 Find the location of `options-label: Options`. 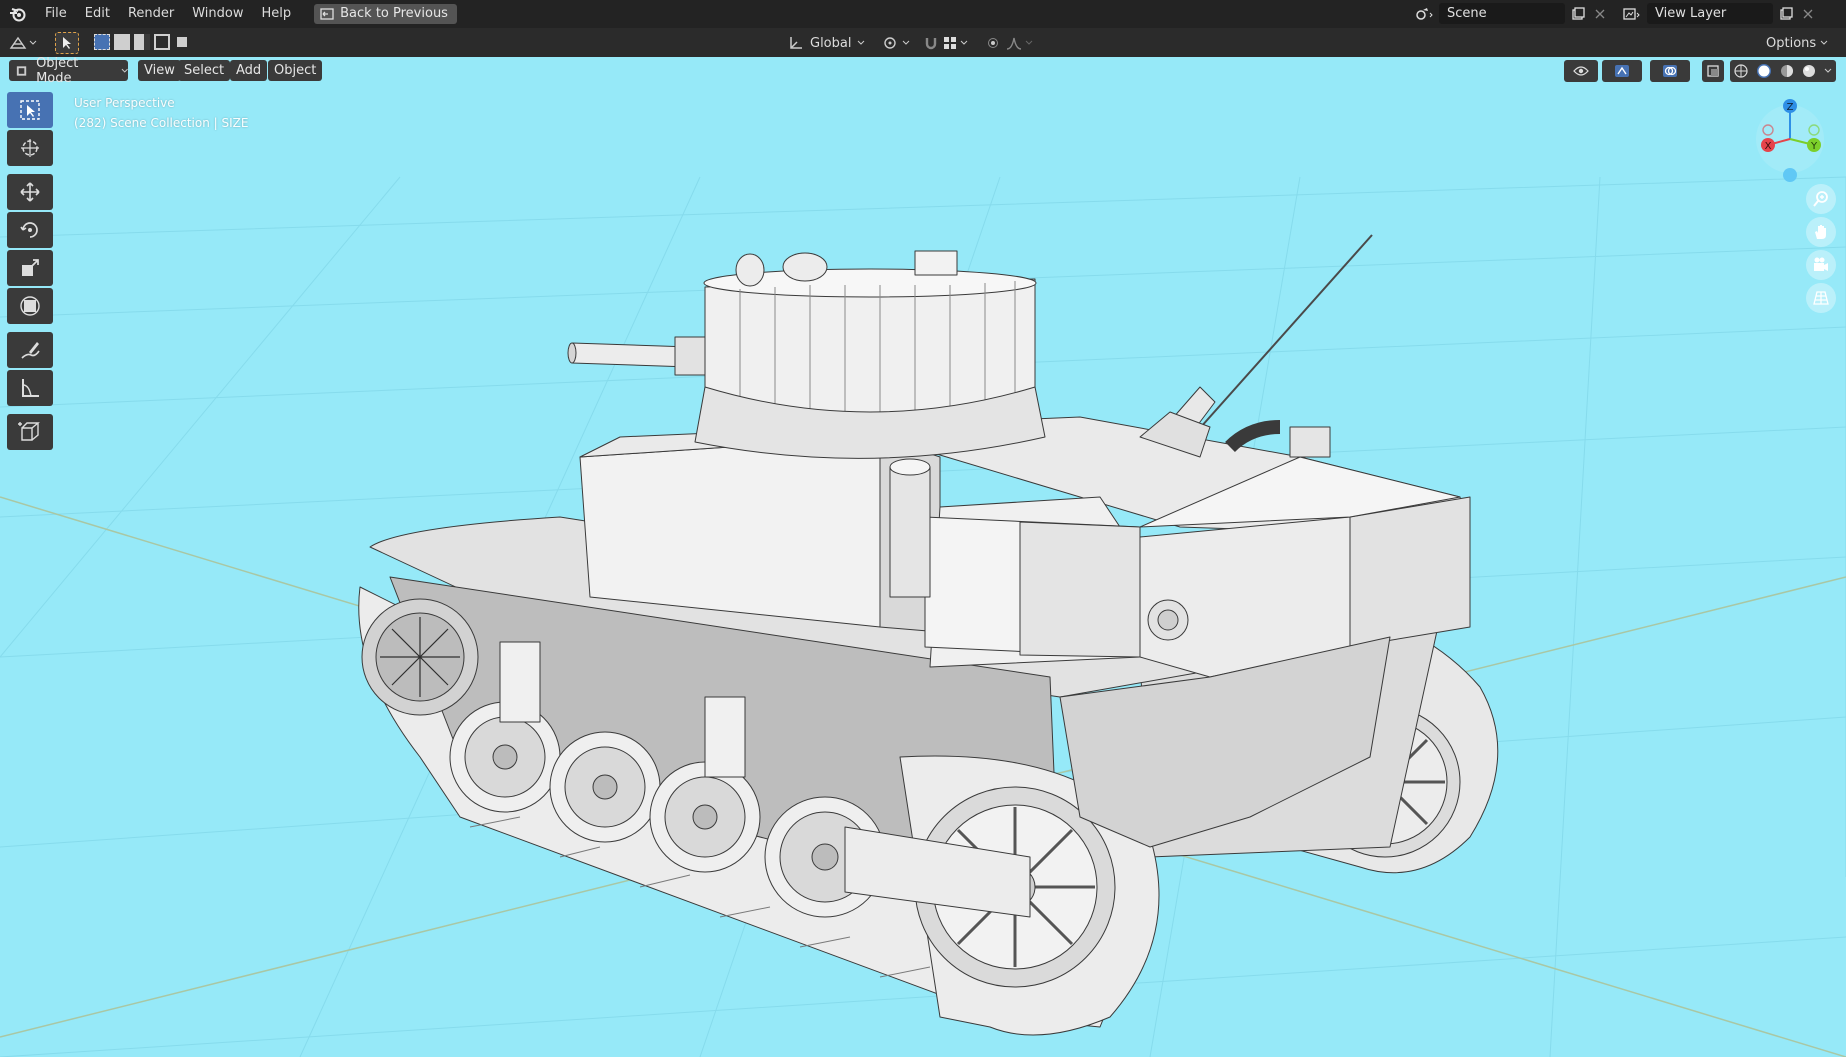

options-label: Options is located at coordinates (1791, 43).